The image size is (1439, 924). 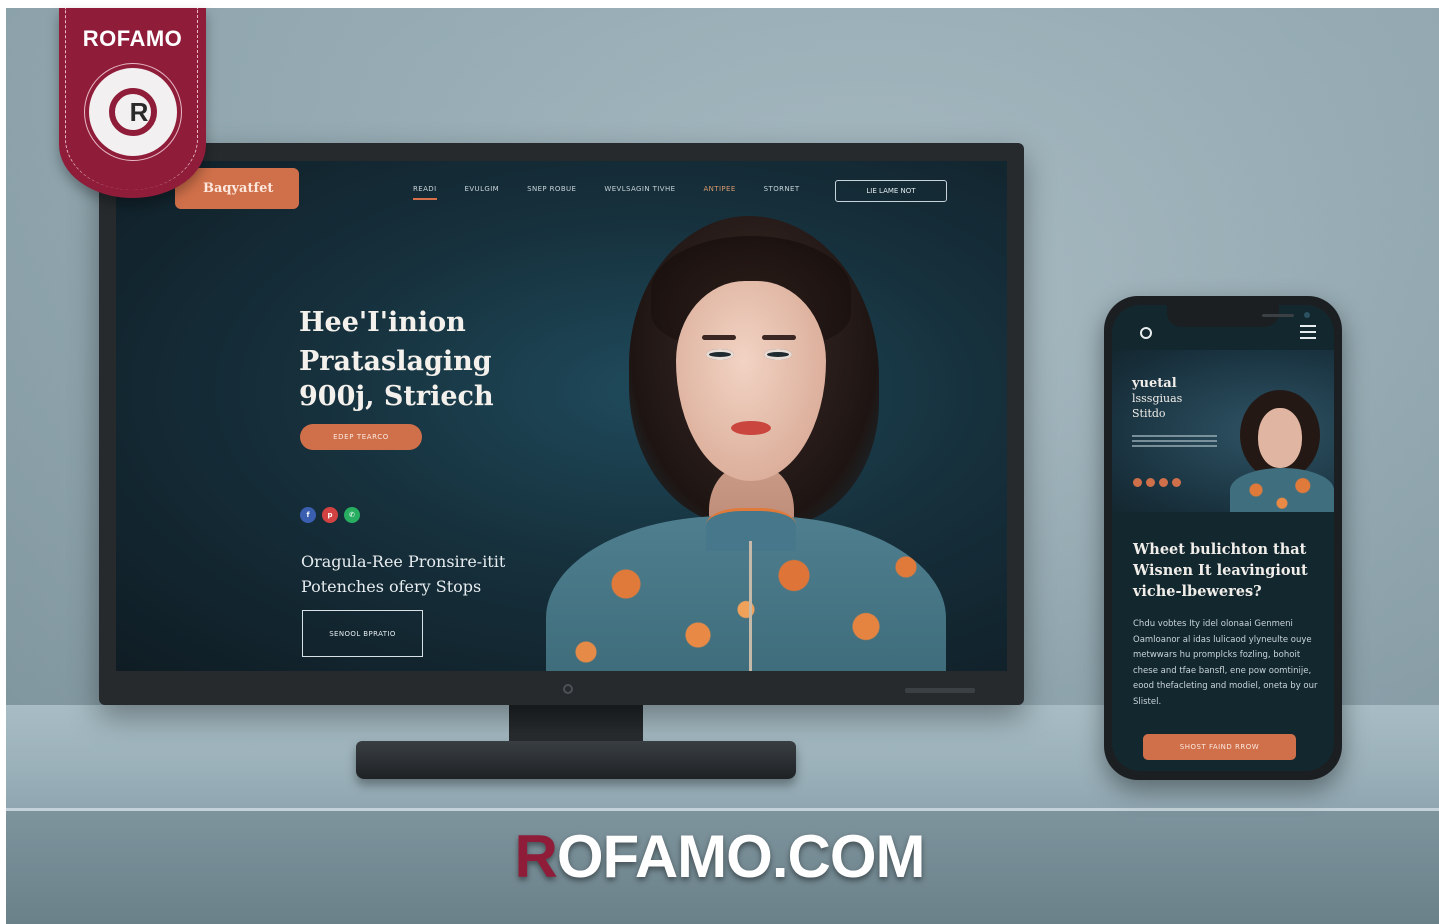 I want to click on nav-item-4: WEVLSAGIN TIVHE, so click(x=639, y=192).